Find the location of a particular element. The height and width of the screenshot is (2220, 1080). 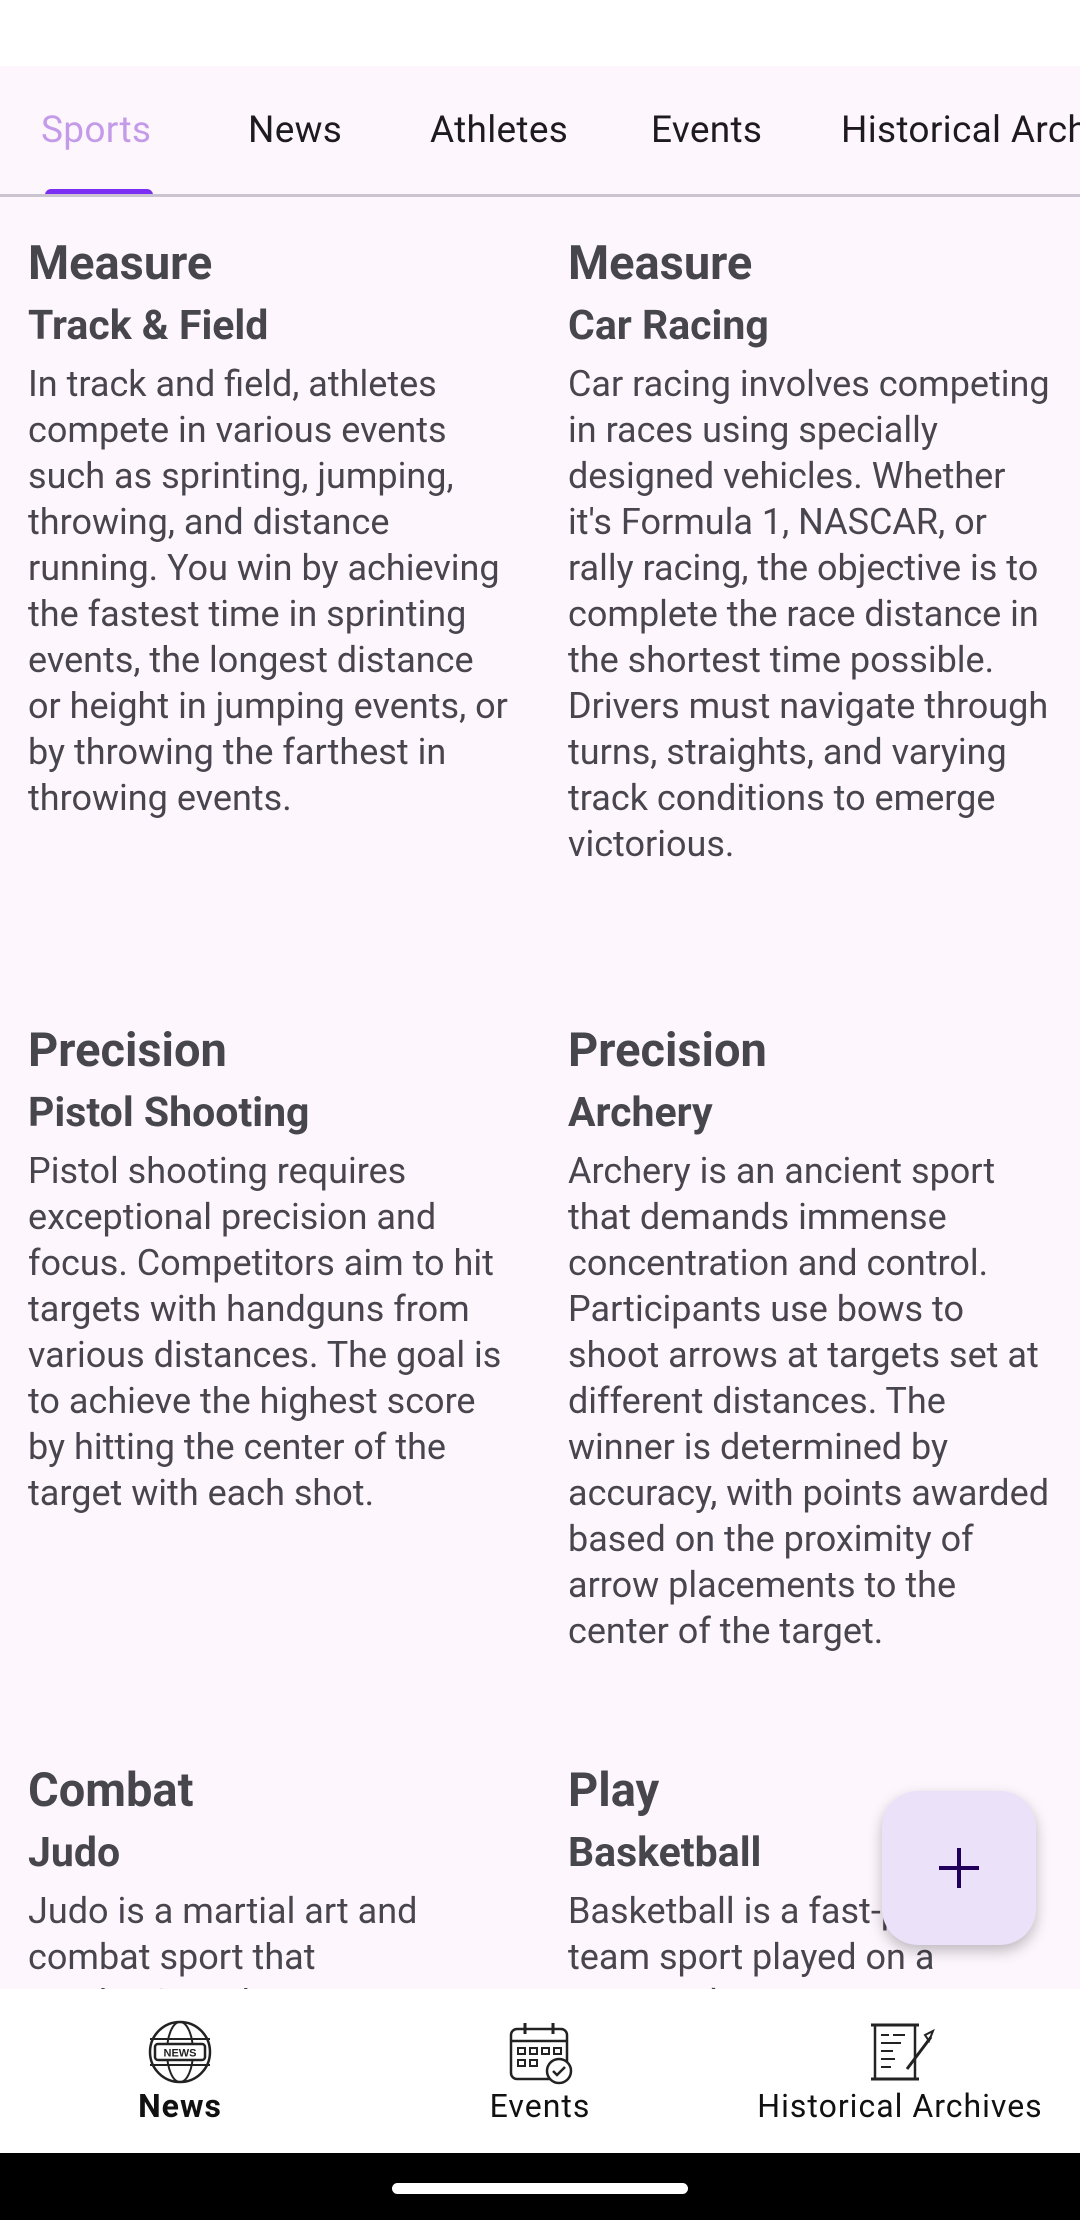

nav-item-events: Events is located at coordinates (540, 2071).